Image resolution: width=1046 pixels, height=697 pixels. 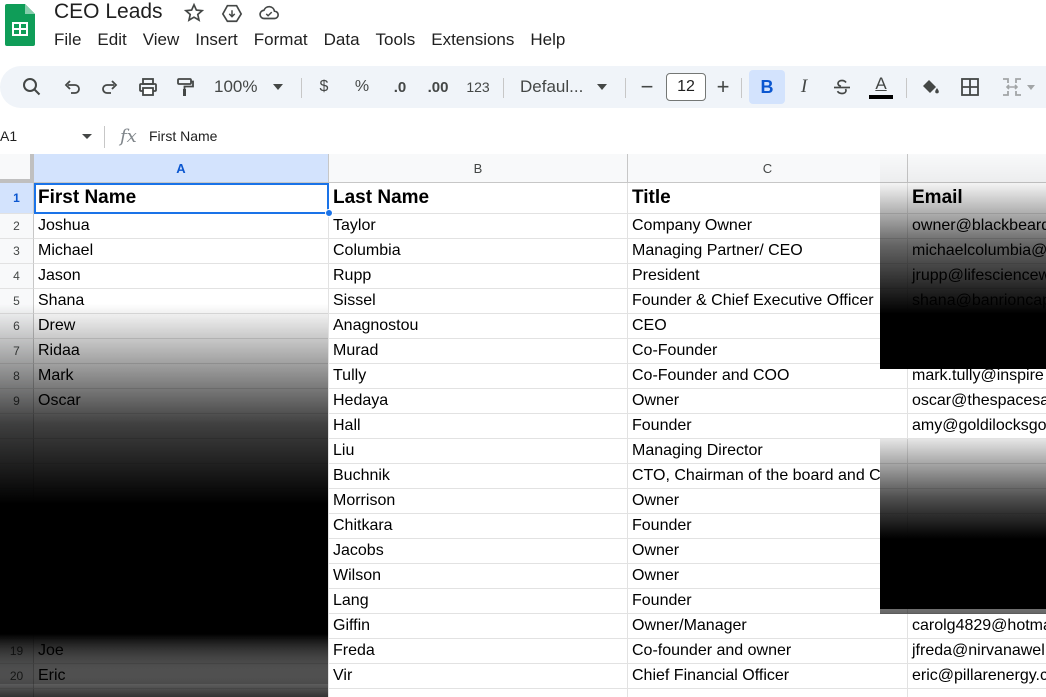 What do you see at coordinates (17, 326) in the screenshot?
I see `row-header: 6` at bounding box center [17, 326].